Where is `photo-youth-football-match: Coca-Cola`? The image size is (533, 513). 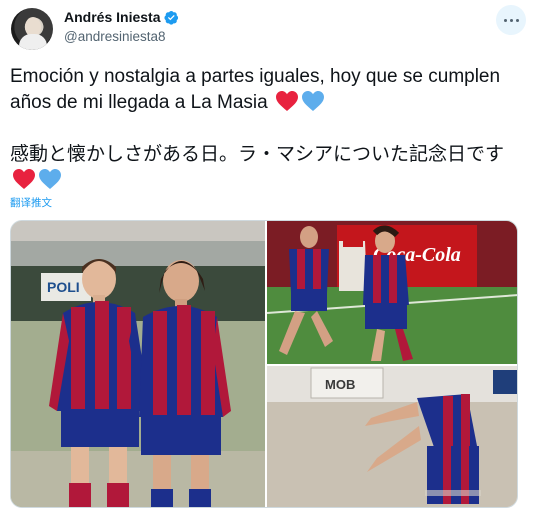 photo-youth-football-match: Coca-Cola is located at coordinates (392, 292).